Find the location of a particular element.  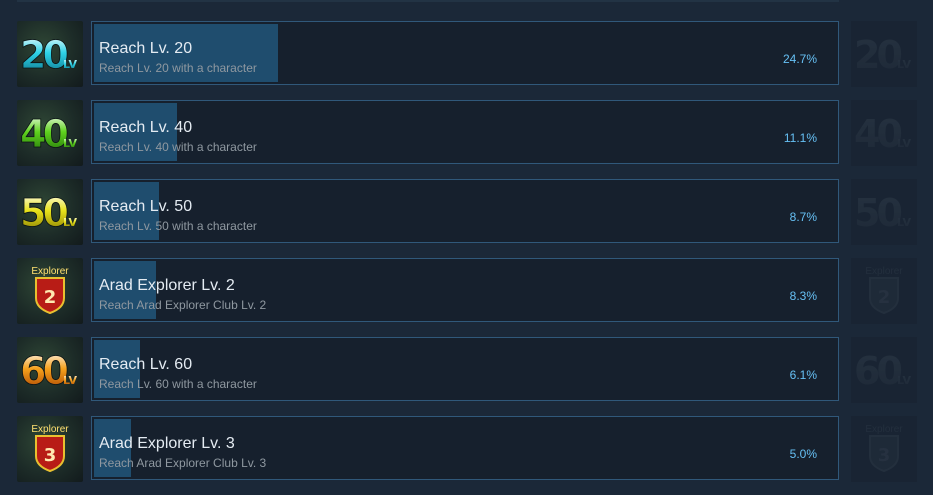

achievement-title: Reach Lv. 20 is located at coordinates (146, 48).